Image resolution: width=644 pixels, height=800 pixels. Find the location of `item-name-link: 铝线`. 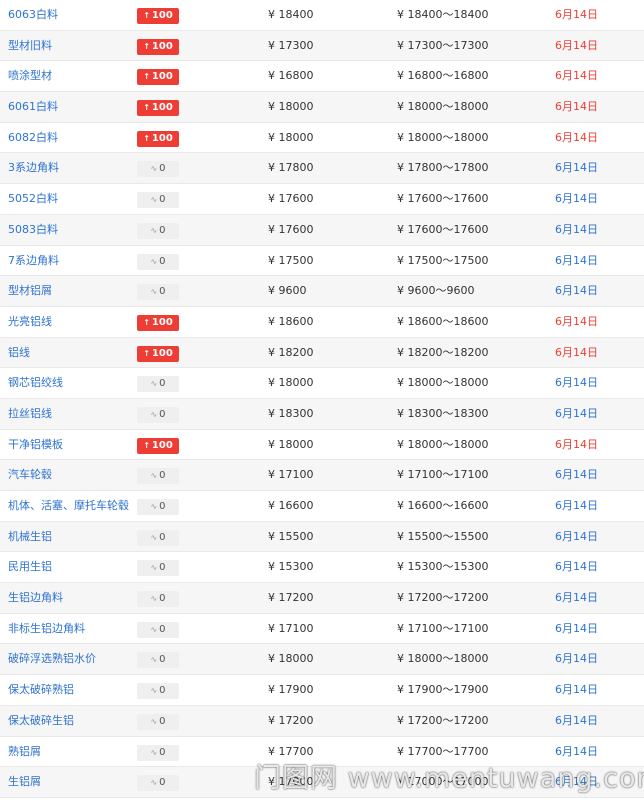

item-name-link: 铝线 is located at coordinates (71, 353).